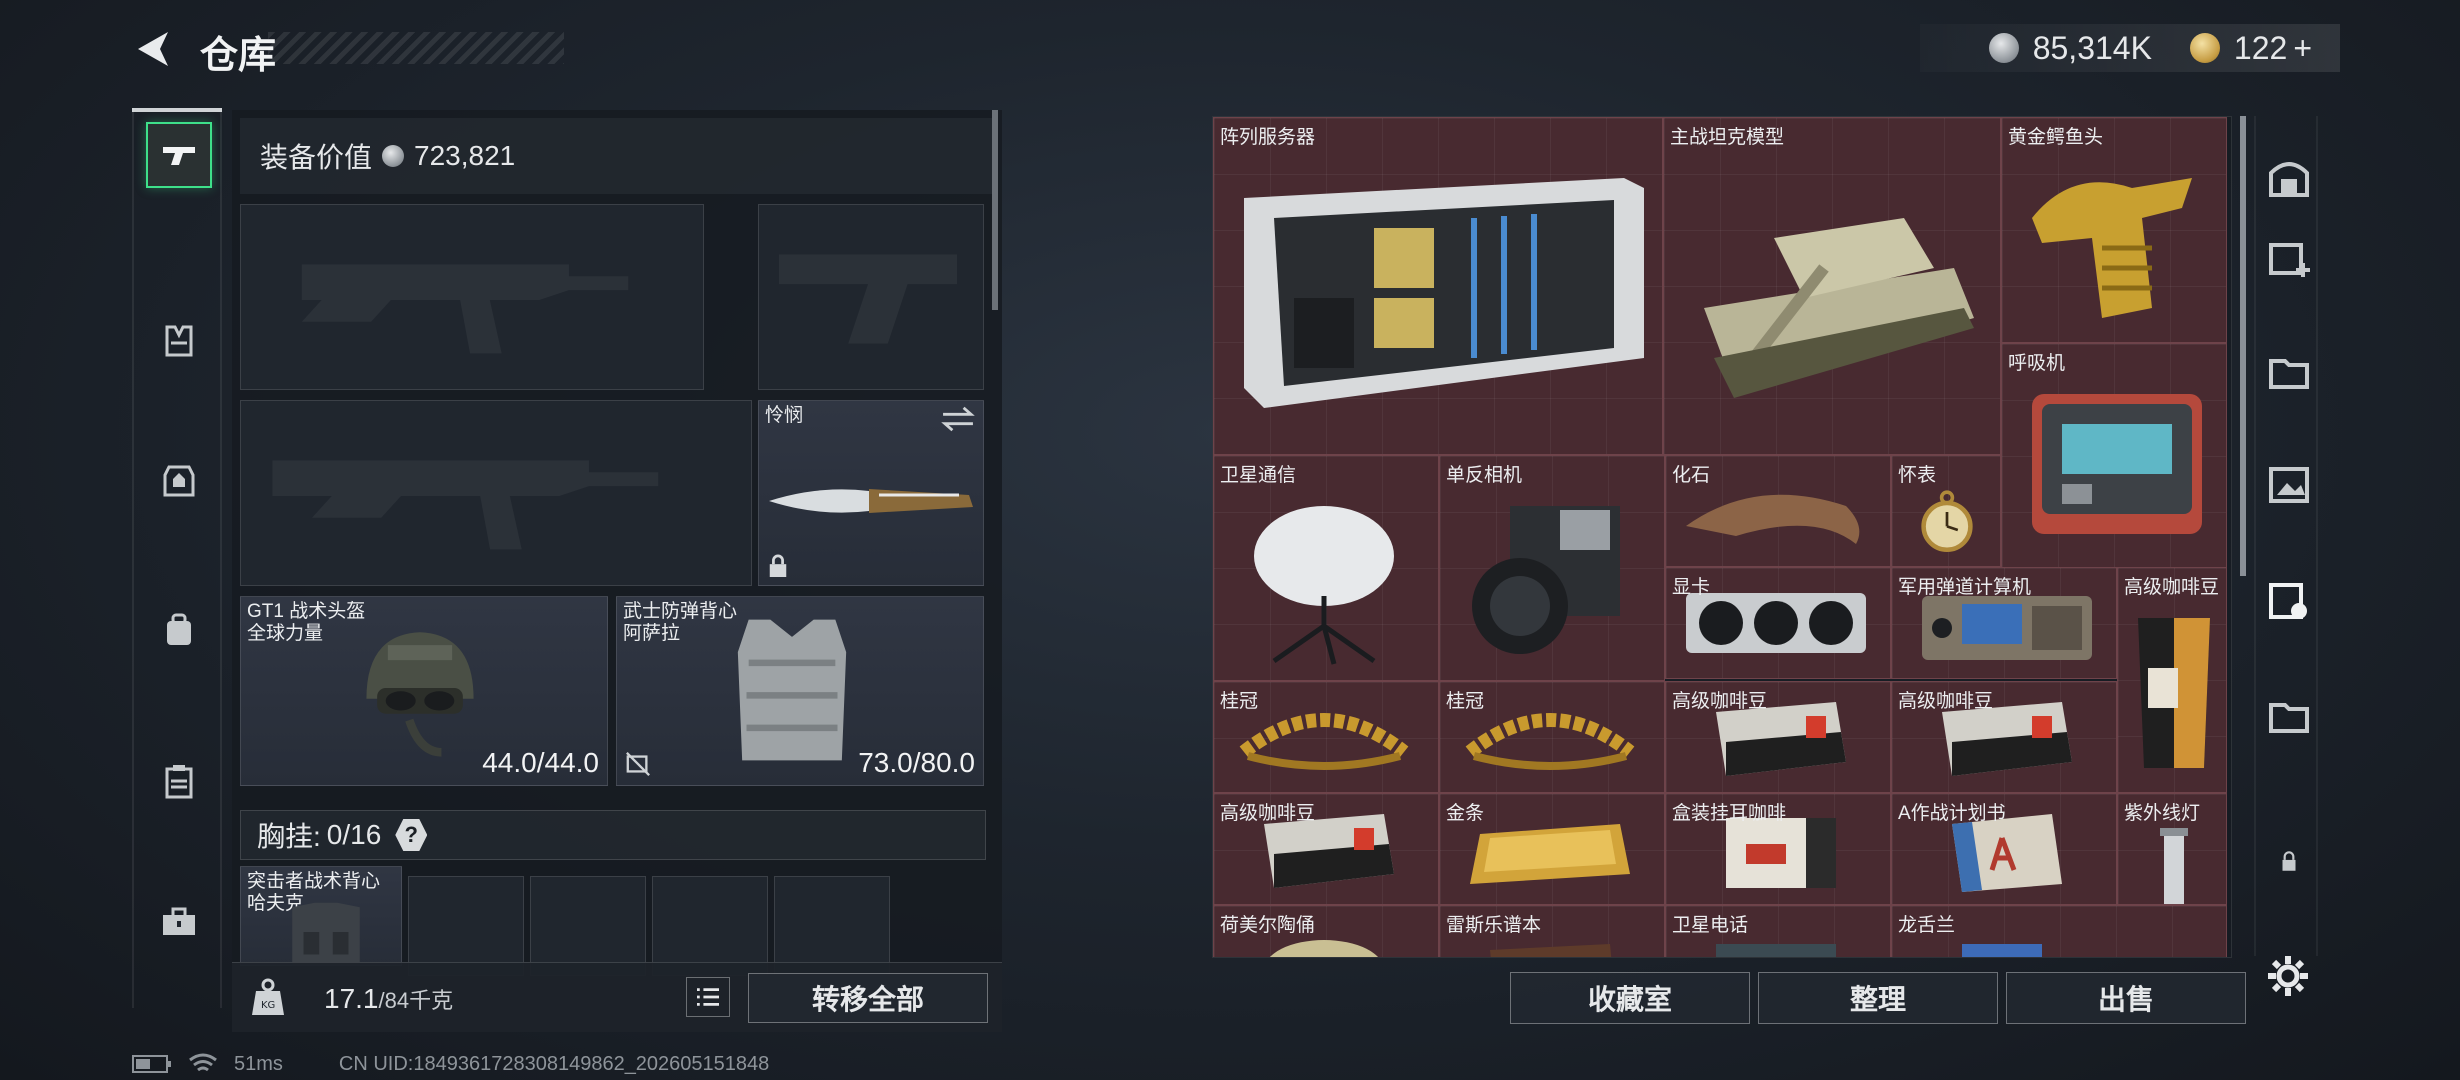 The height and width of the screenshot is (1080, 2460). Describe the element at coordinates (258, 1063) in the screenshot. I see `ping-text: 51ms` at that location.